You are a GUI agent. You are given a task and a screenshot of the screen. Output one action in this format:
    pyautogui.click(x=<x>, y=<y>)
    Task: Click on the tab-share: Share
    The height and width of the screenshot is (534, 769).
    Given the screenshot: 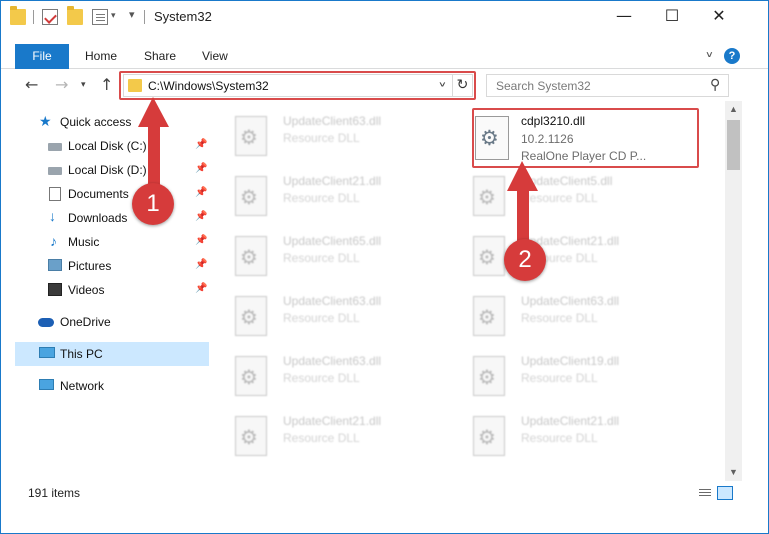 What is the action you would take?
    pyautogui.click(x=160, y=56)
    